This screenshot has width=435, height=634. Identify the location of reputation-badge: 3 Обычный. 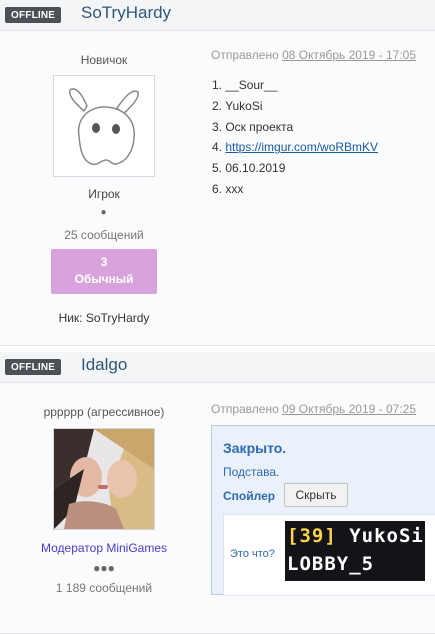
(104, 271).